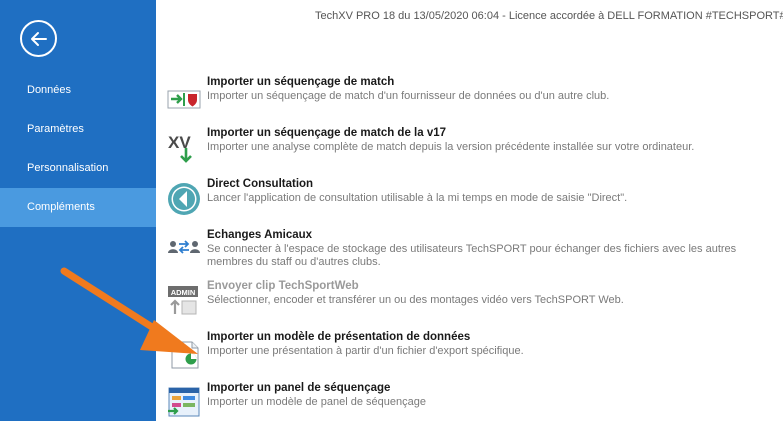 The height and width of the screenshot is (421, 783). I want to click on xv-import-icon: XV, so click(184, 148).